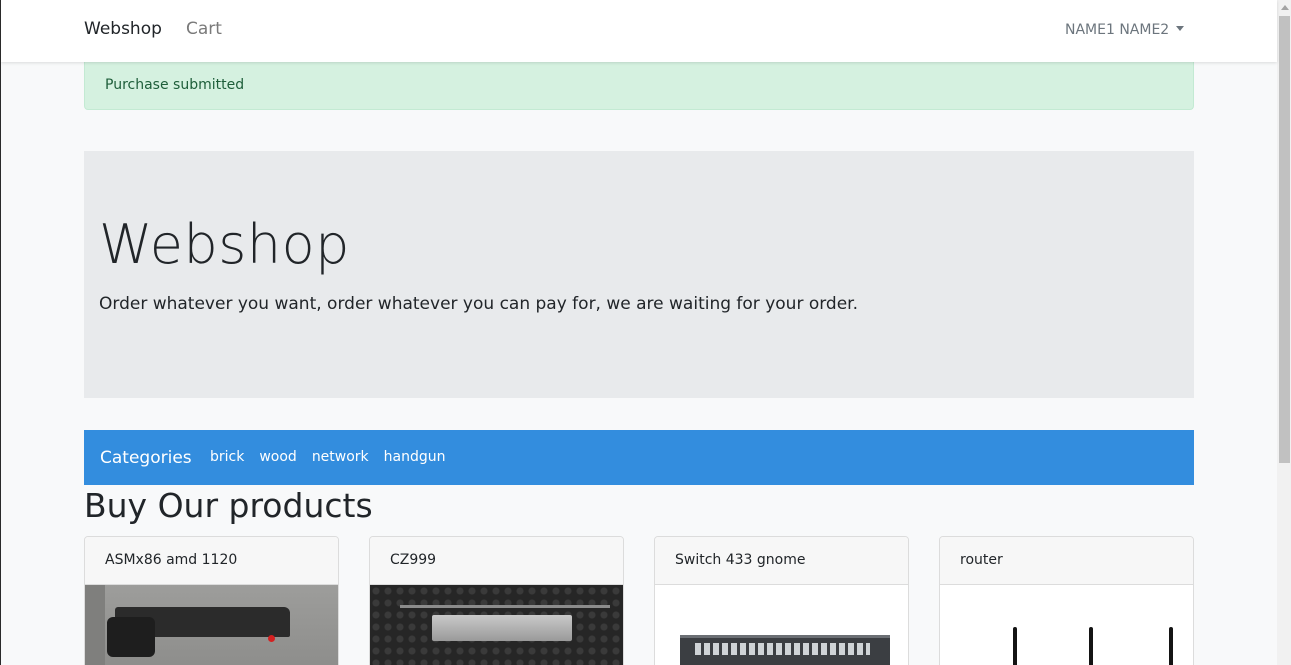 This screenshot has width=1291, height=665. What do you see at coordinates (1284, 239) in the screenshot?
I see `scrollbar-thumb` at bounding box center [1284, 239].